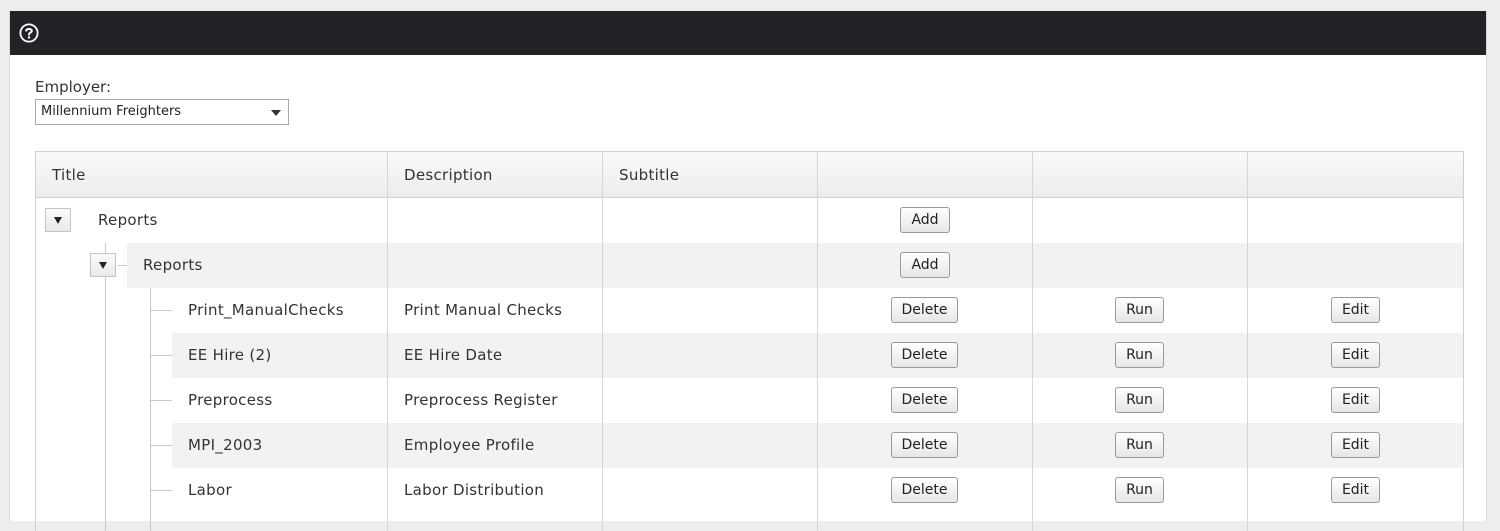 This screenshot has width=1500, height=531. I want to click on help-circle-icon, so click(29, 33).